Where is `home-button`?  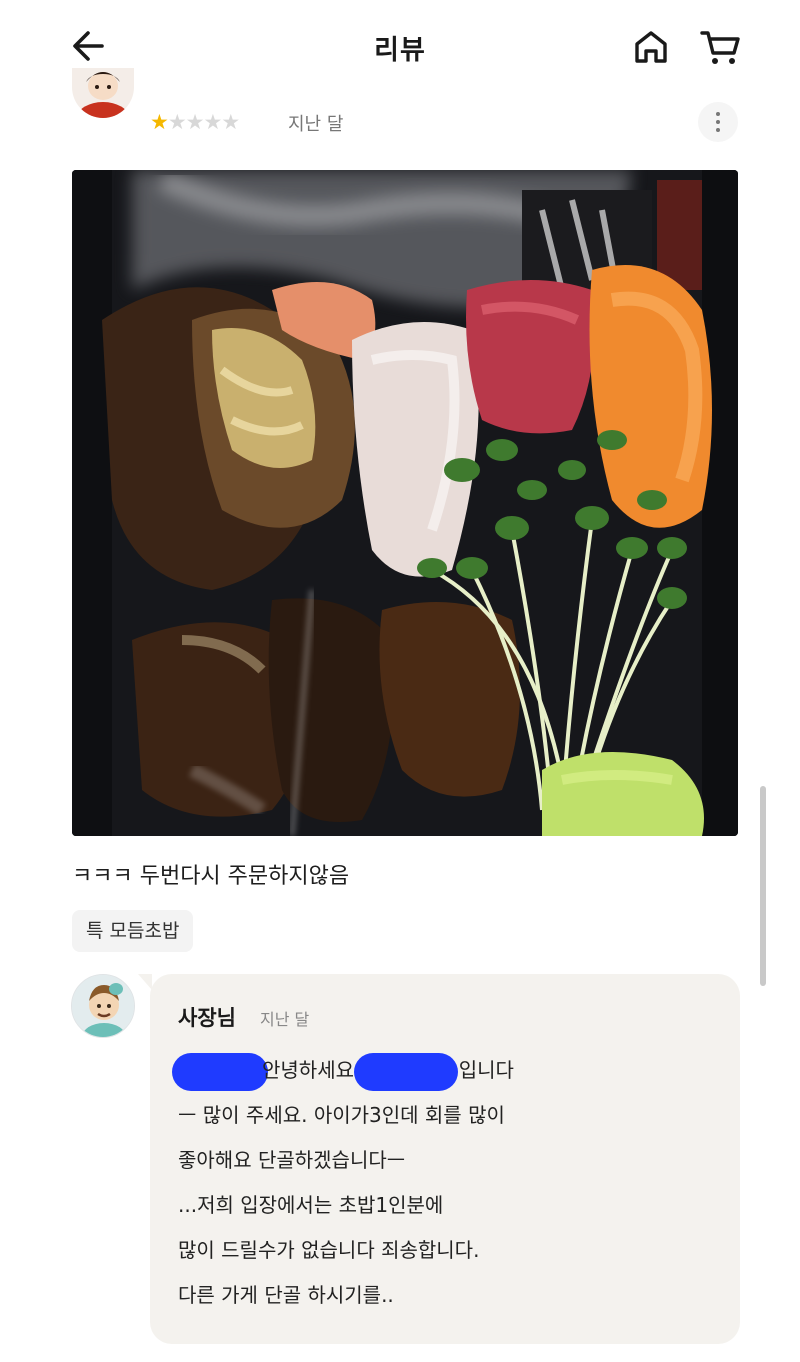
home-button is located at coordinates (651, 47).